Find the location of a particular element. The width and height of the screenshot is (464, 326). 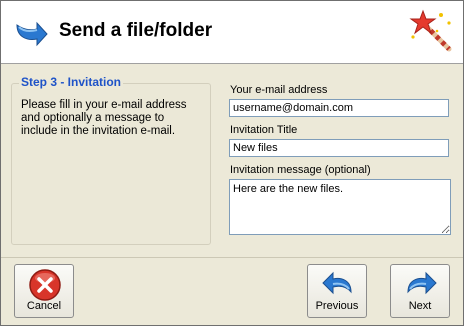

email-field is located at coordinates (339, 108).